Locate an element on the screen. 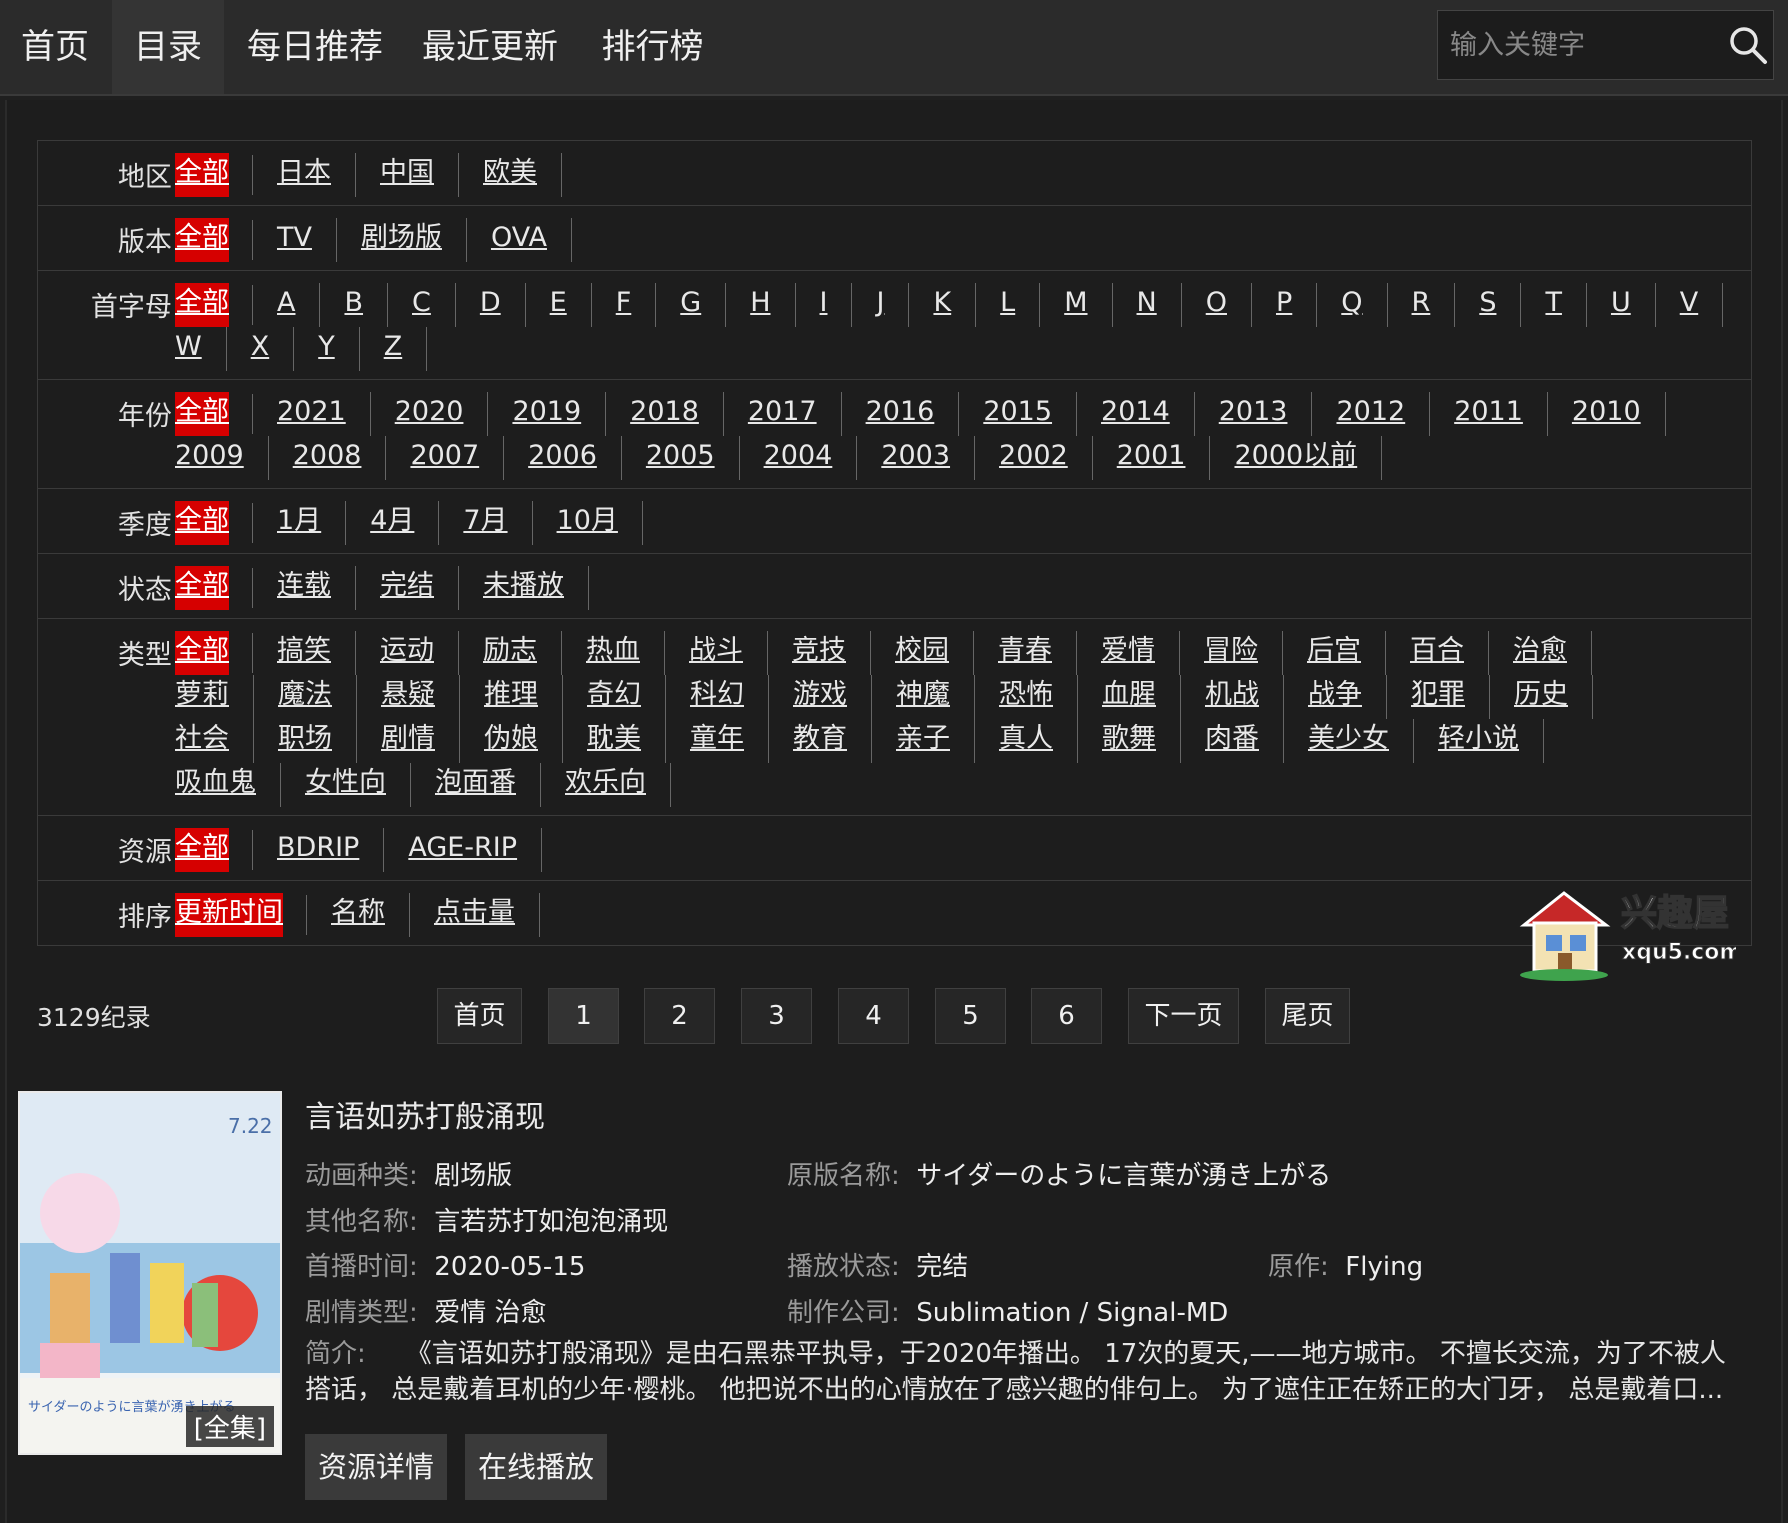  filter-option-year-15: 2007 is located at coordinates (457, 458).